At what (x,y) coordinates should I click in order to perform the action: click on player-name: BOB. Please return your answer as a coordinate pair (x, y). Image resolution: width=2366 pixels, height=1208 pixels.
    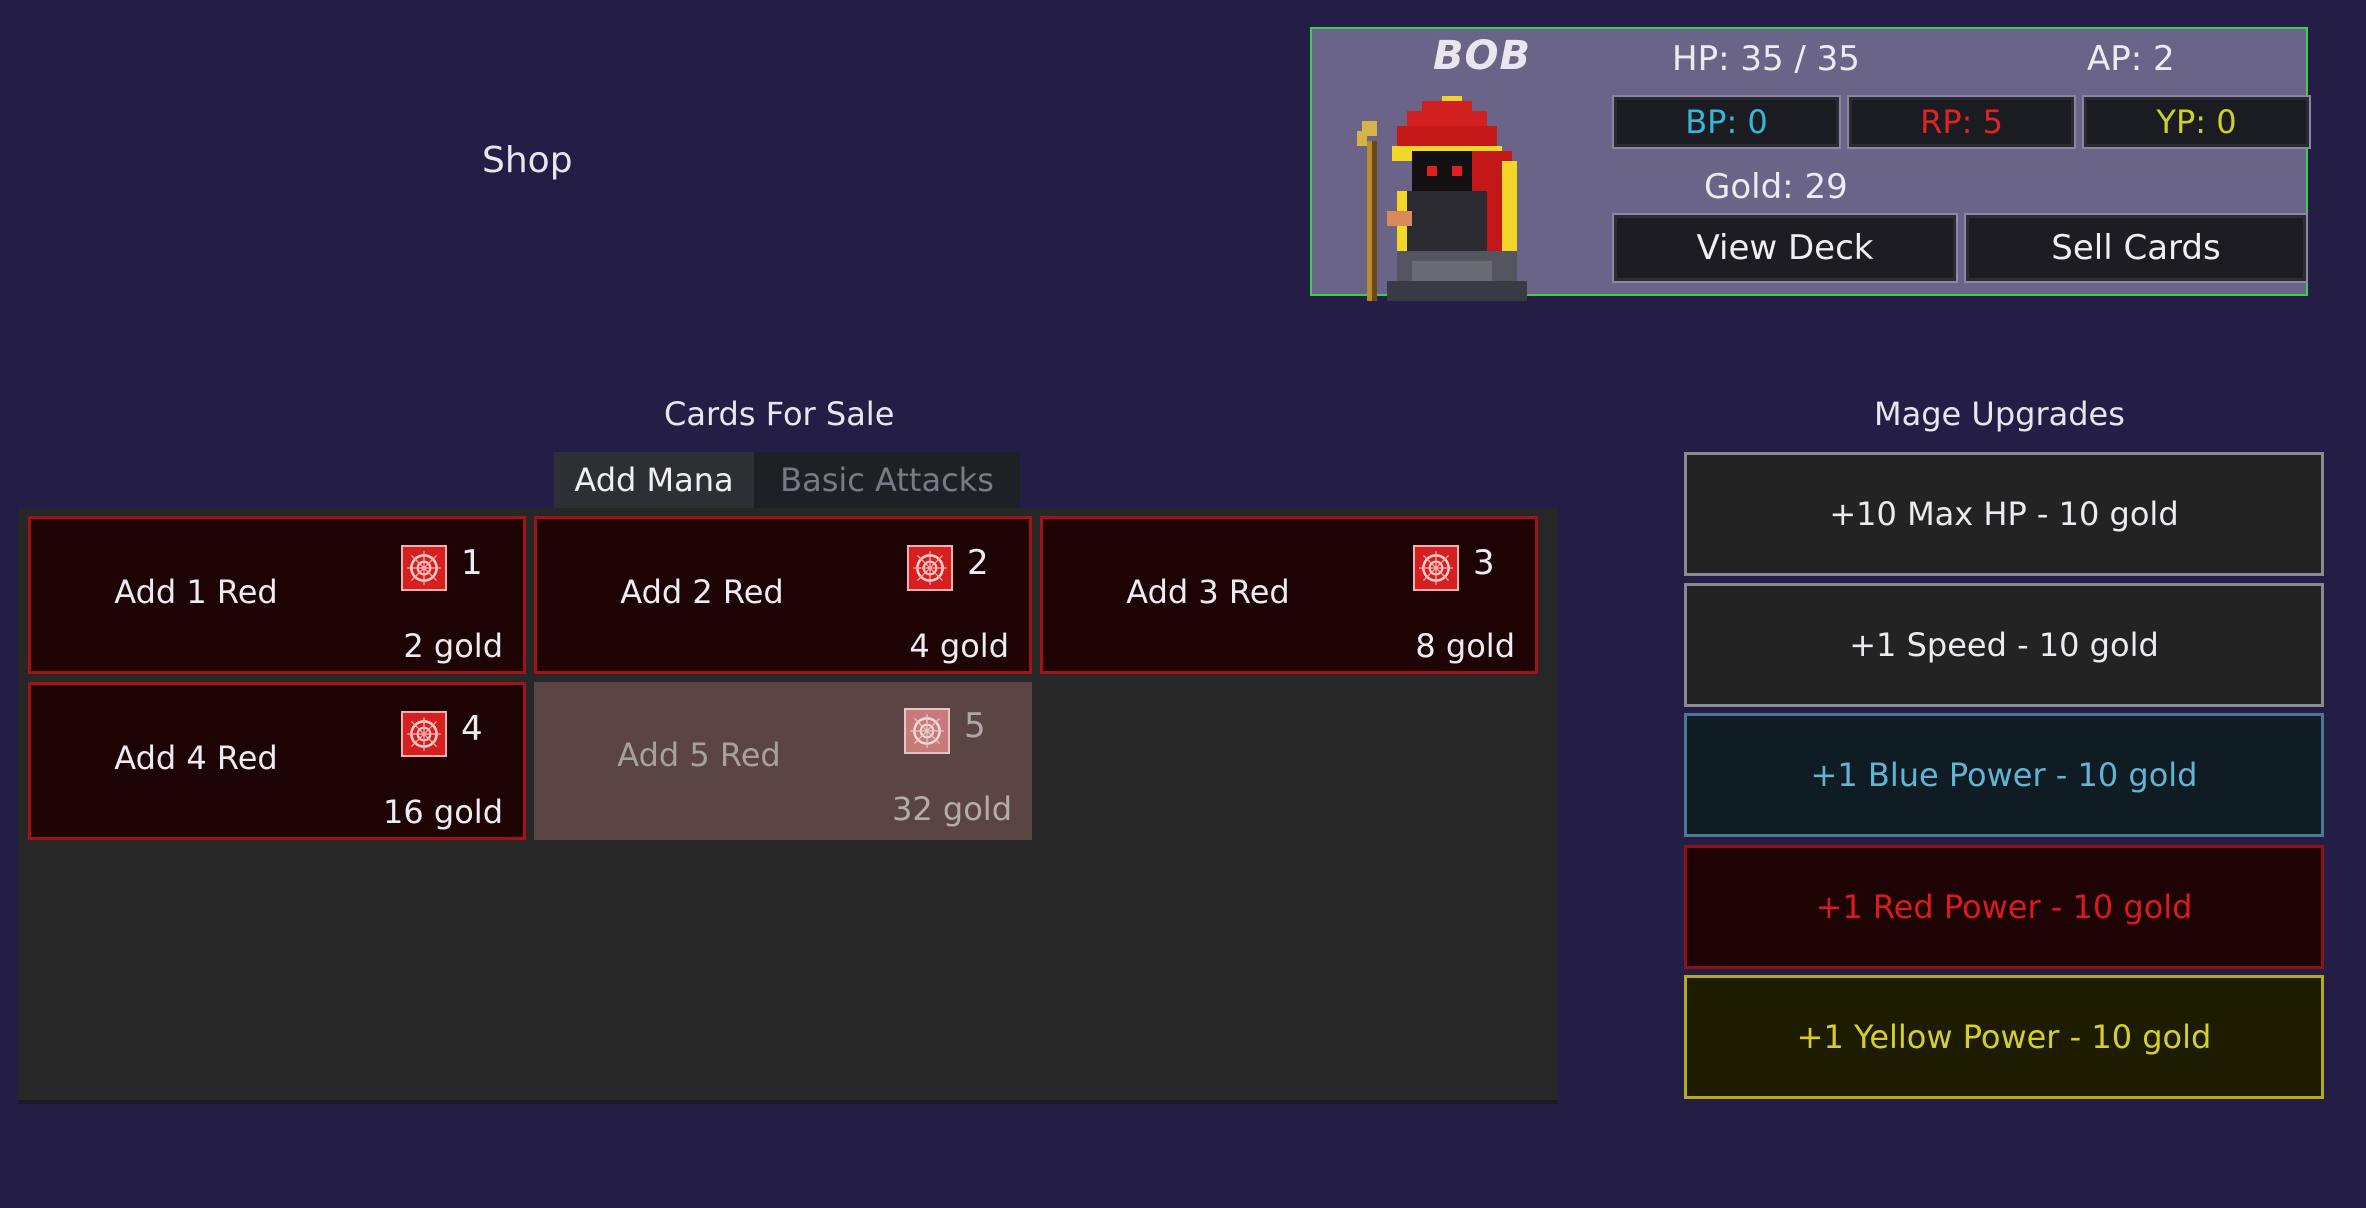
    Looking at the image, I should click on (1482, 56).